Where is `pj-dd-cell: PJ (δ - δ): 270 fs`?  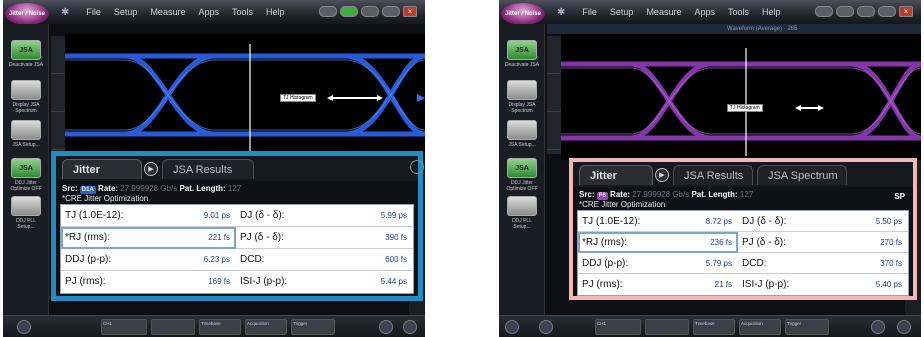 pj-dd-cell: PJ (δ - δ): 270 fs is located at coordinates (823, 242).